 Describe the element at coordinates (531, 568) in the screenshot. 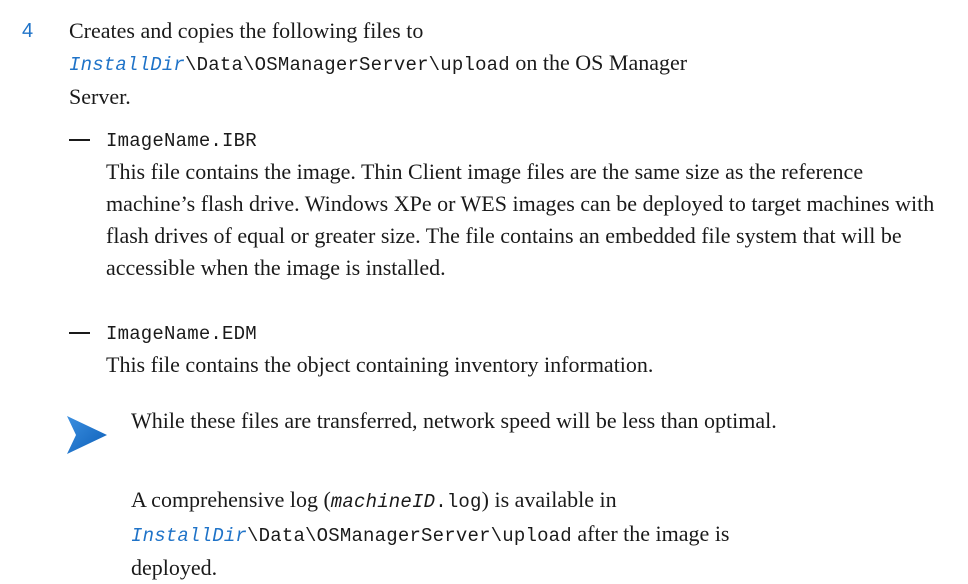

I see `log-line-3: deployed.` at that location.